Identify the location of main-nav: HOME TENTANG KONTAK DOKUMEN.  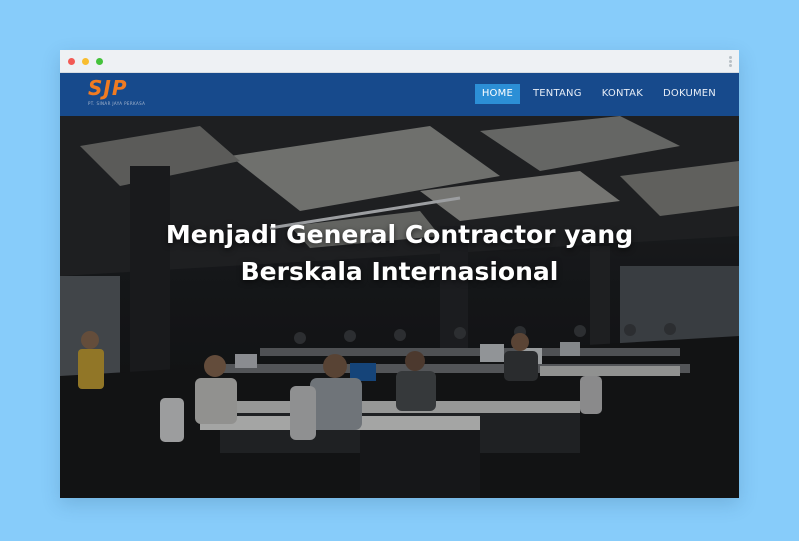
(598, 94).